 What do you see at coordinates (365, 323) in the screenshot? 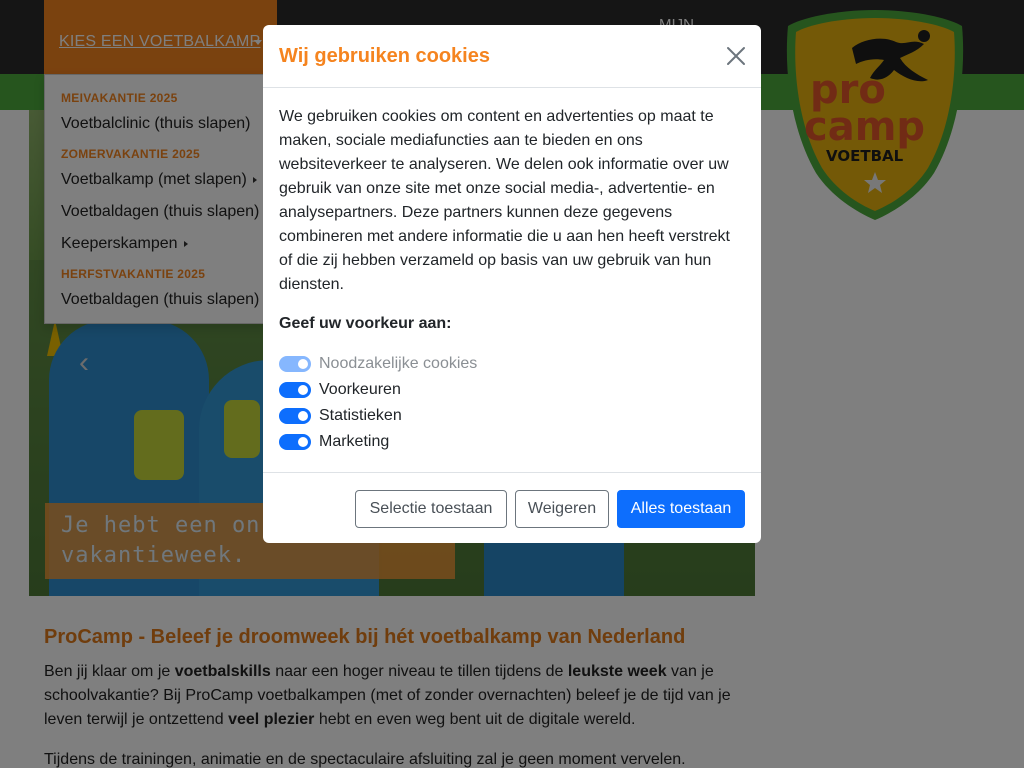
I see `preference-label: Geef uw voorkeur aan:` at bounding box center [365, 323].